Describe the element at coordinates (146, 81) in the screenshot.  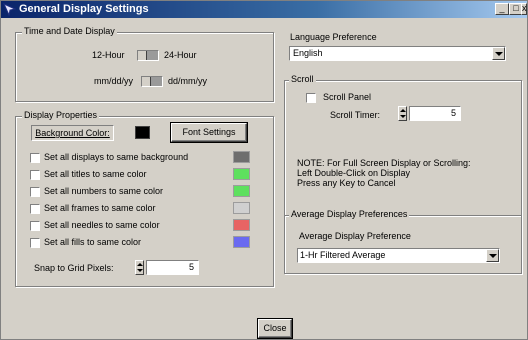
I see `date-toggle-knob` at that location.